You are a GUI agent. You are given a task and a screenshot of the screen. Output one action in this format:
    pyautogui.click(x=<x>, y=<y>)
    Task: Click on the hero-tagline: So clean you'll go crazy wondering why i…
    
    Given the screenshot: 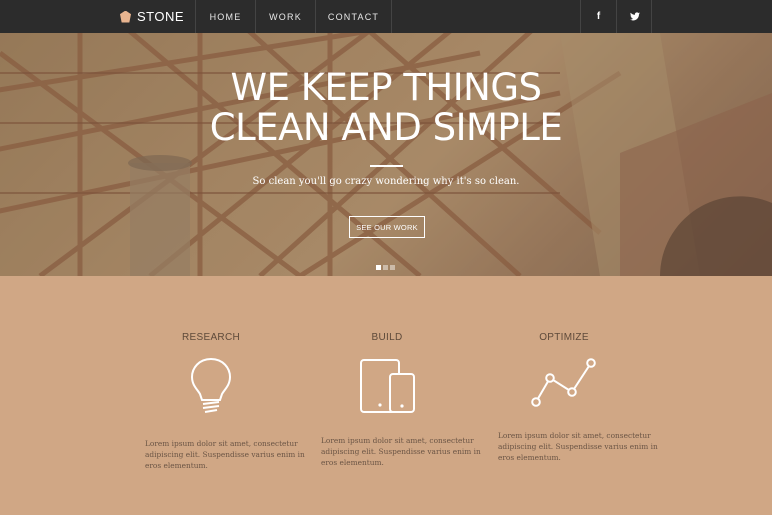 What is the action you would take?
    pyautogui.click(x=386, y=181)
    